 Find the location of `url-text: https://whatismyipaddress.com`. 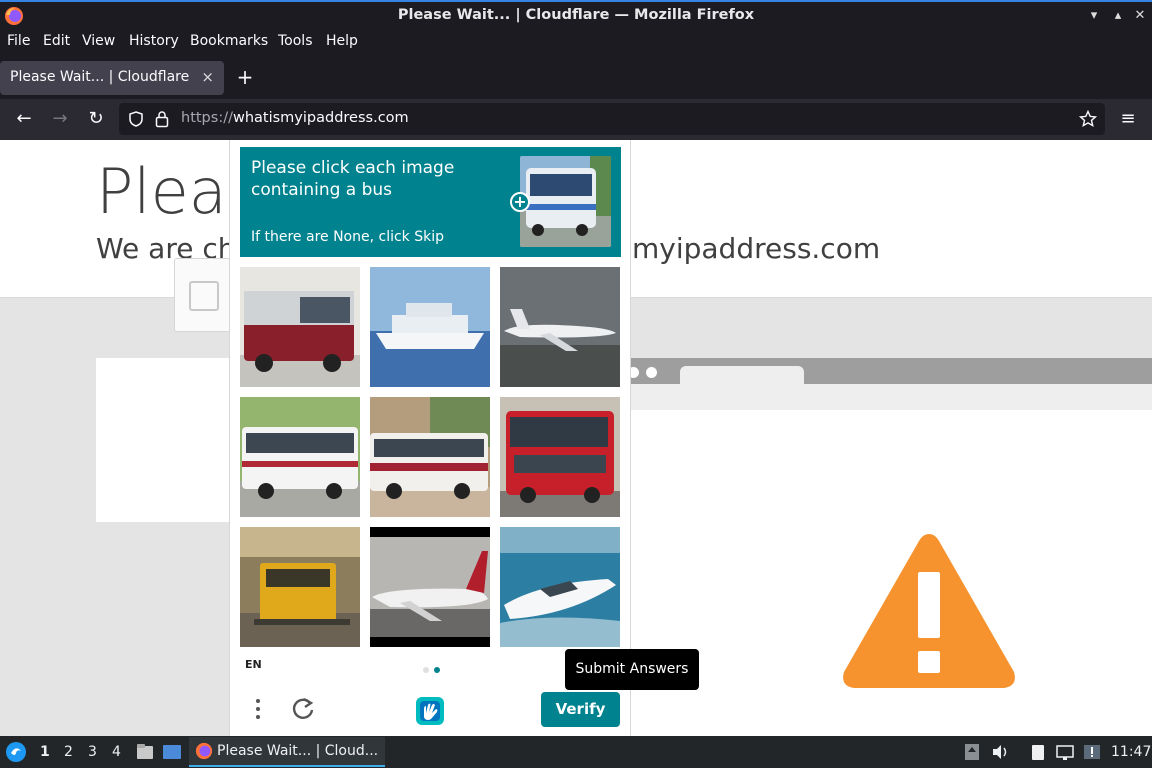

url-text: https://whatismyipaddress.com is located at coordinates (295, 118).